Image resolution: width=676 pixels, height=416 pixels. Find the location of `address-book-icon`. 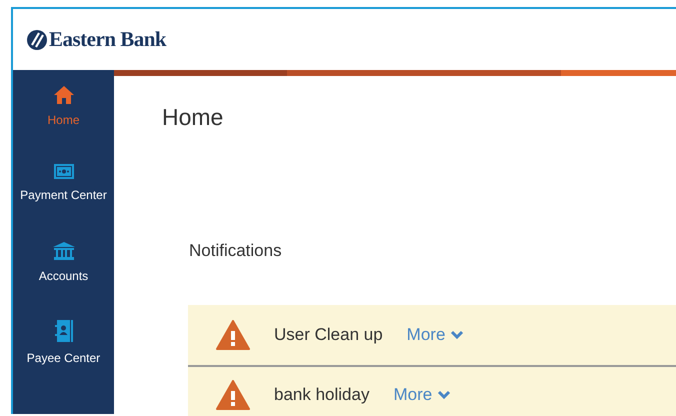

address-book-icon is located at coordinates (63, 331).